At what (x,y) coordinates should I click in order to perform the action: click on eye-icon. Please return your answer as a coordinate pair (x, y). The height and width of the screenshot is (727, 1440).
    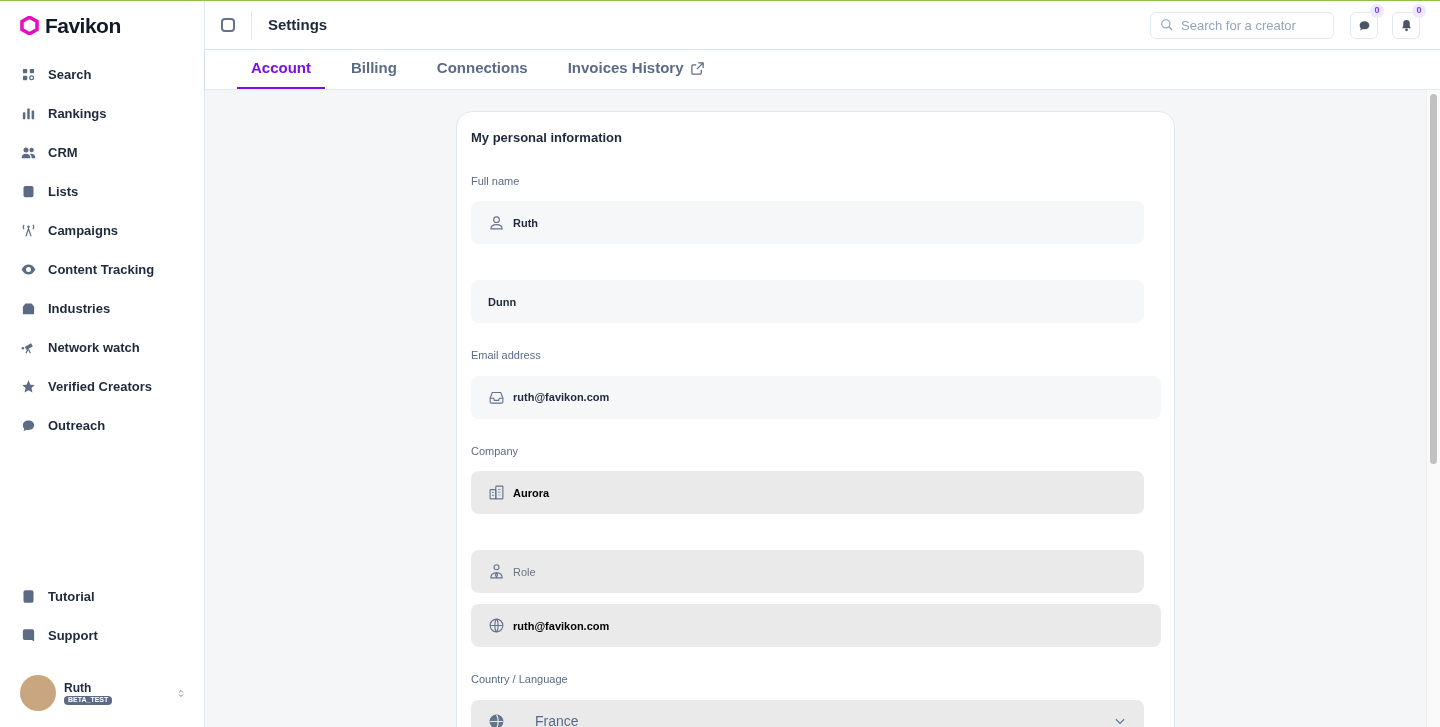
    Looking at the image, I should click on (28, 269).